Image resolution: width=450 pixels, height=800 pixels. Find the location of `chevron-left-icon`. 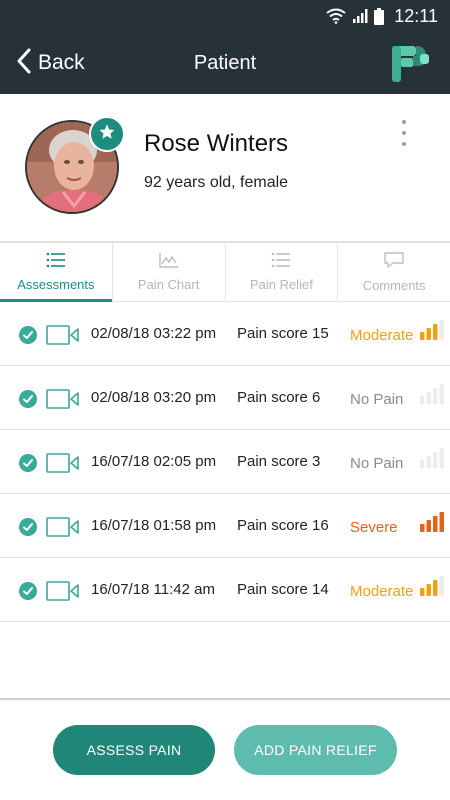

chevron-left-icon is located at coordinates (24, 63).